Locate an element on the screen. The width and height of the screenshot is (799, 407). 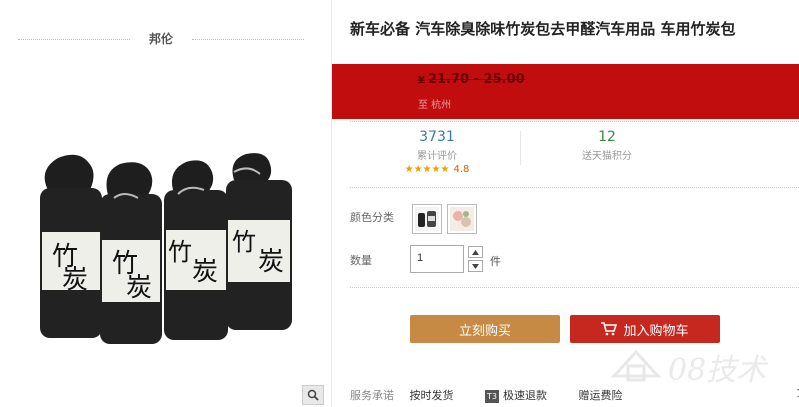
stat-divider is located at coordinates (520, 148).